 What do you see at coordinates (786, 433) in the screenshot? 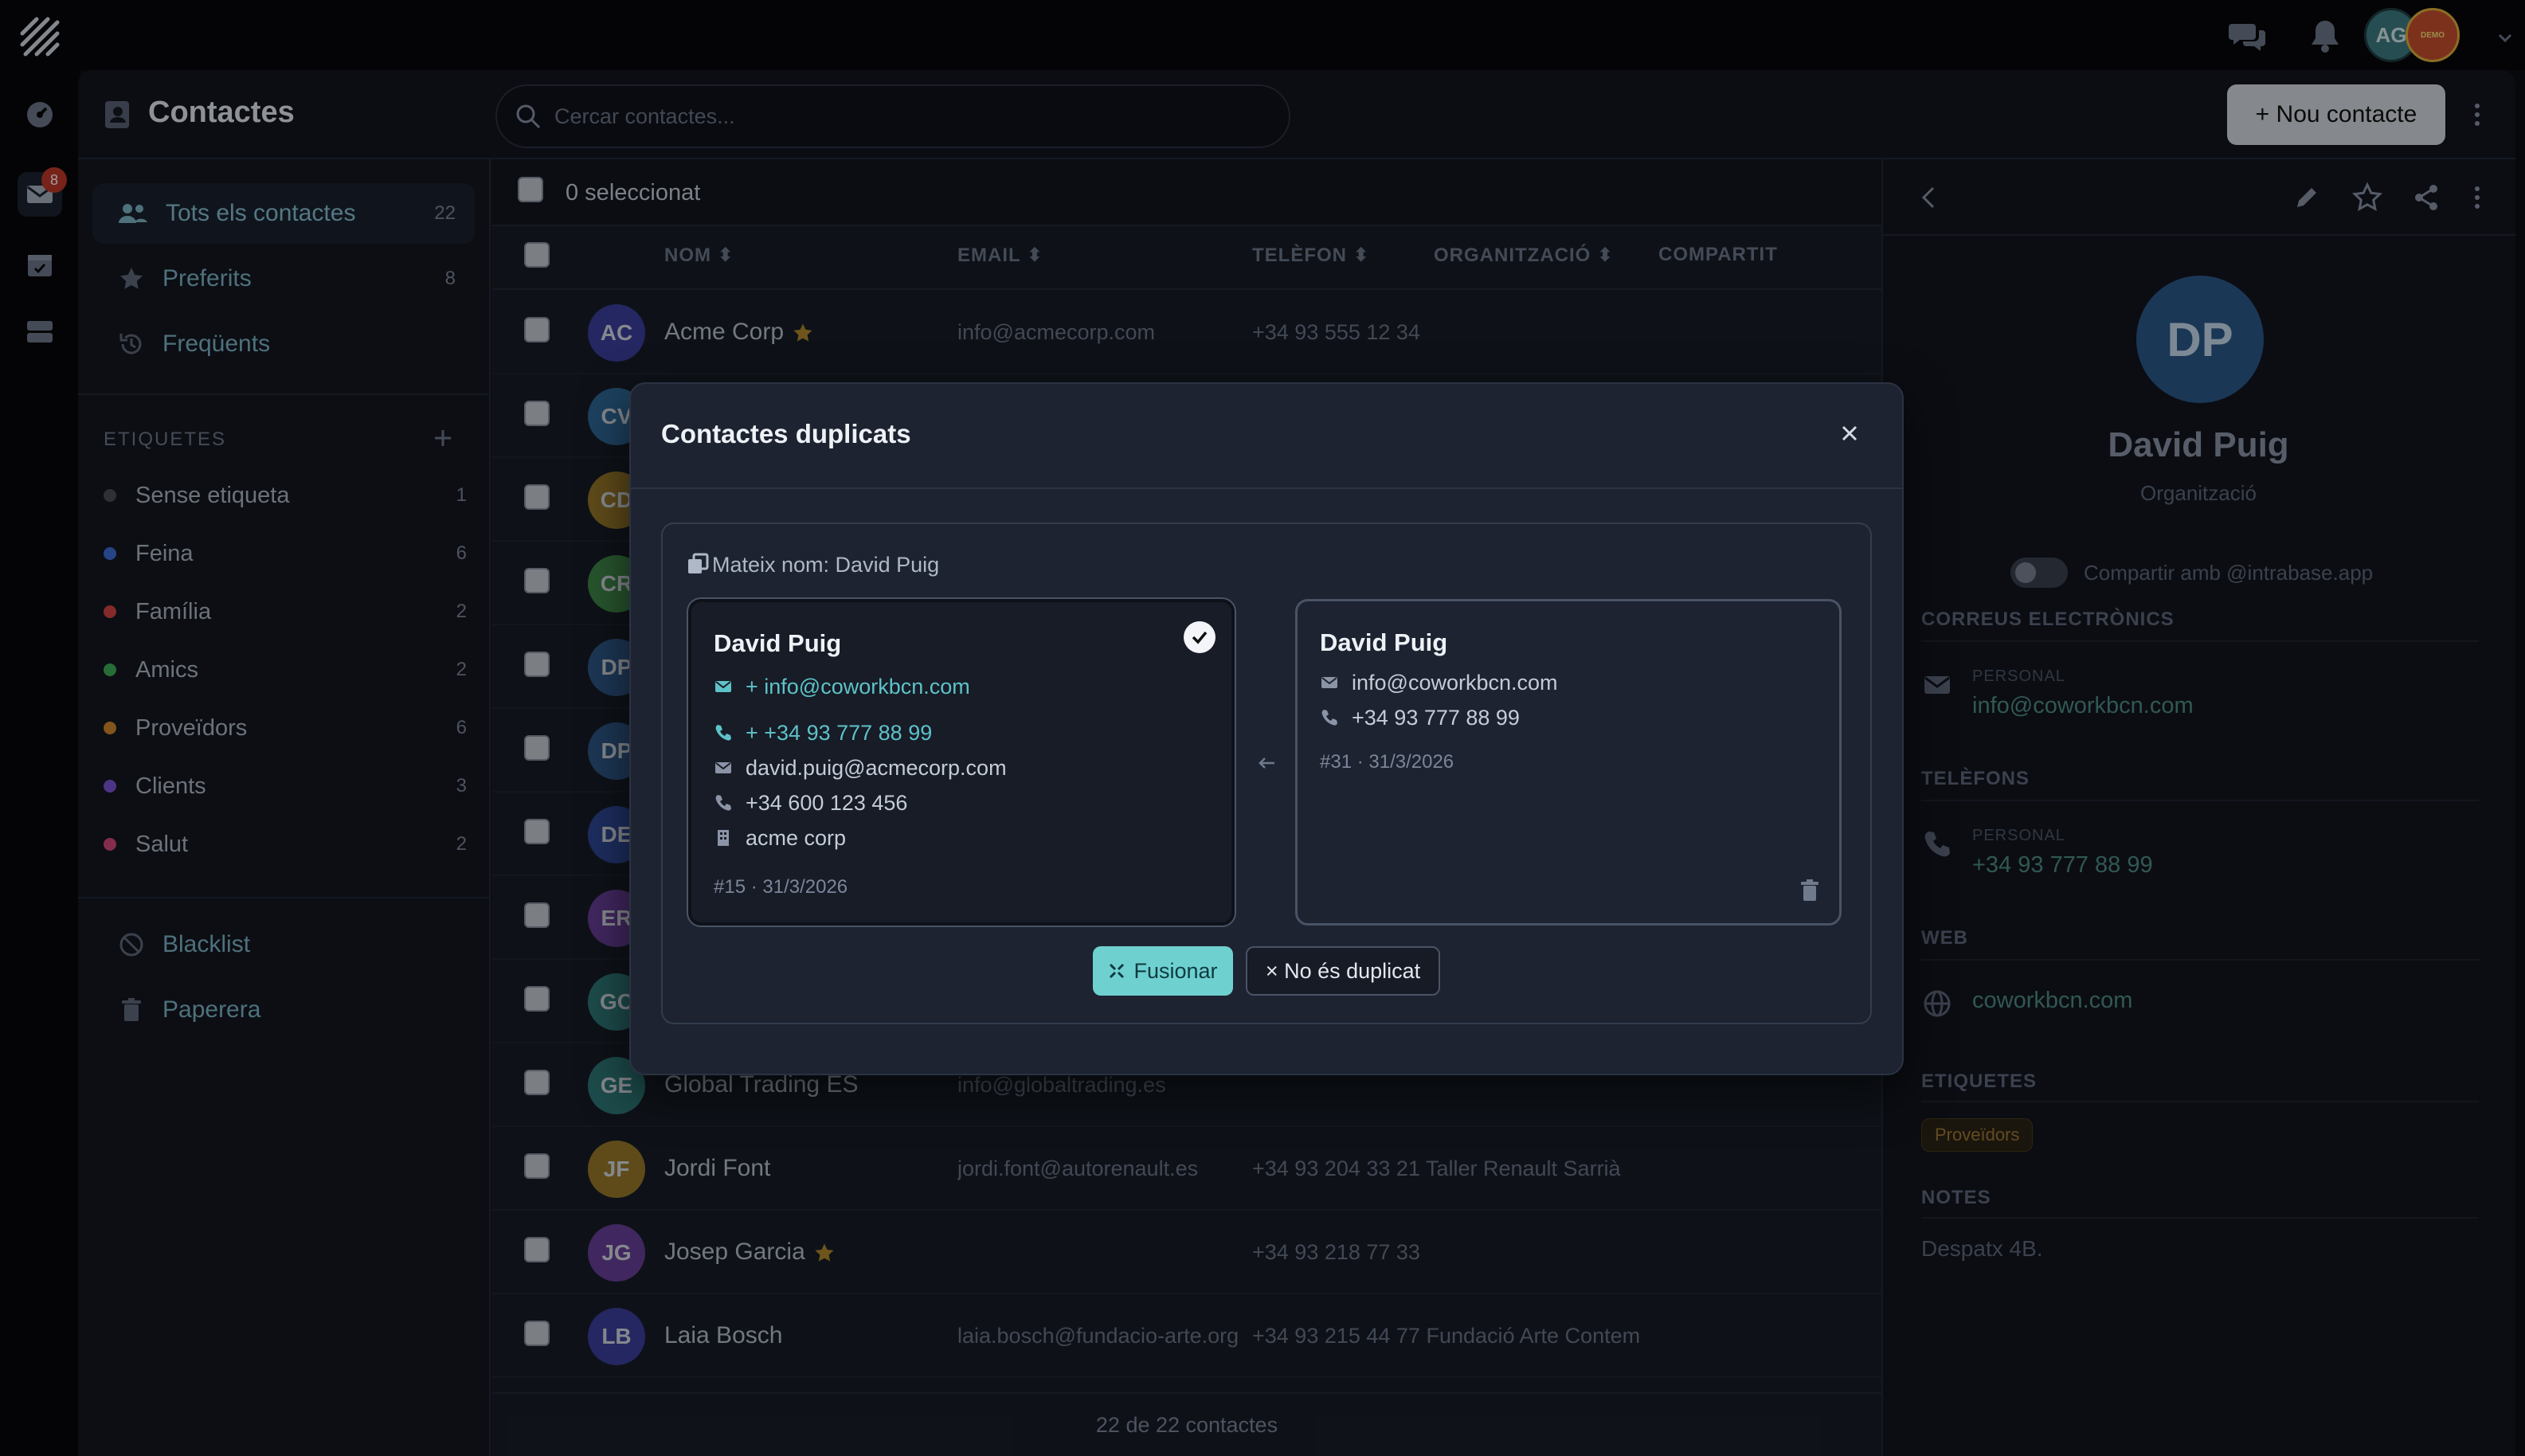
I see `modal-title: Contactes duplicats` at bounding box center [786, 433].